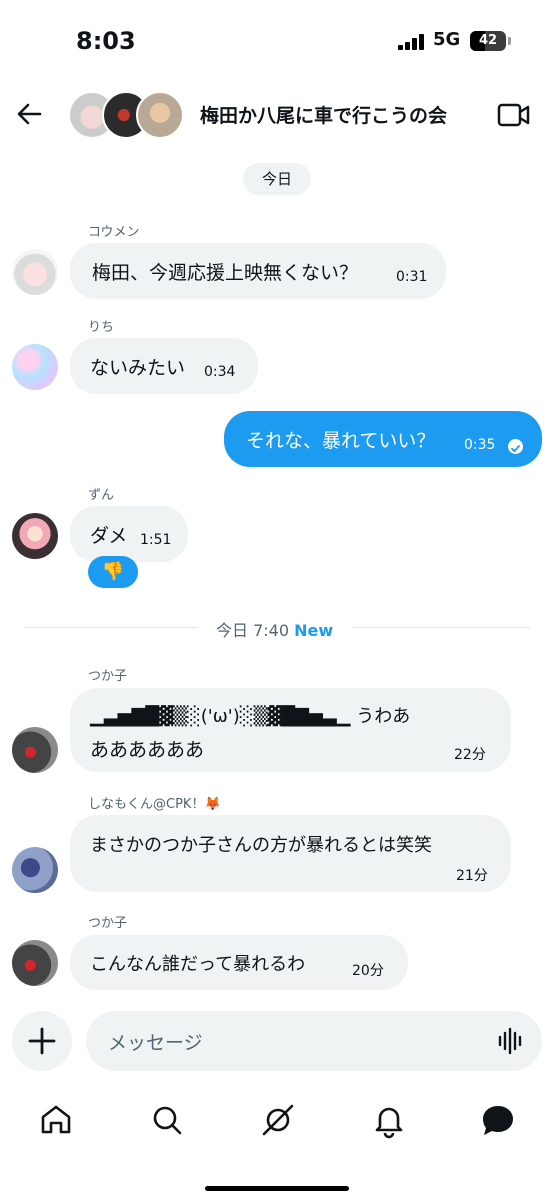 The height and width of the screenshot is (1200, 554). What do you see at coordinates (480, 445) in the screenshot?
I see `message-time: 0:35` at bounding box center [480, 445].